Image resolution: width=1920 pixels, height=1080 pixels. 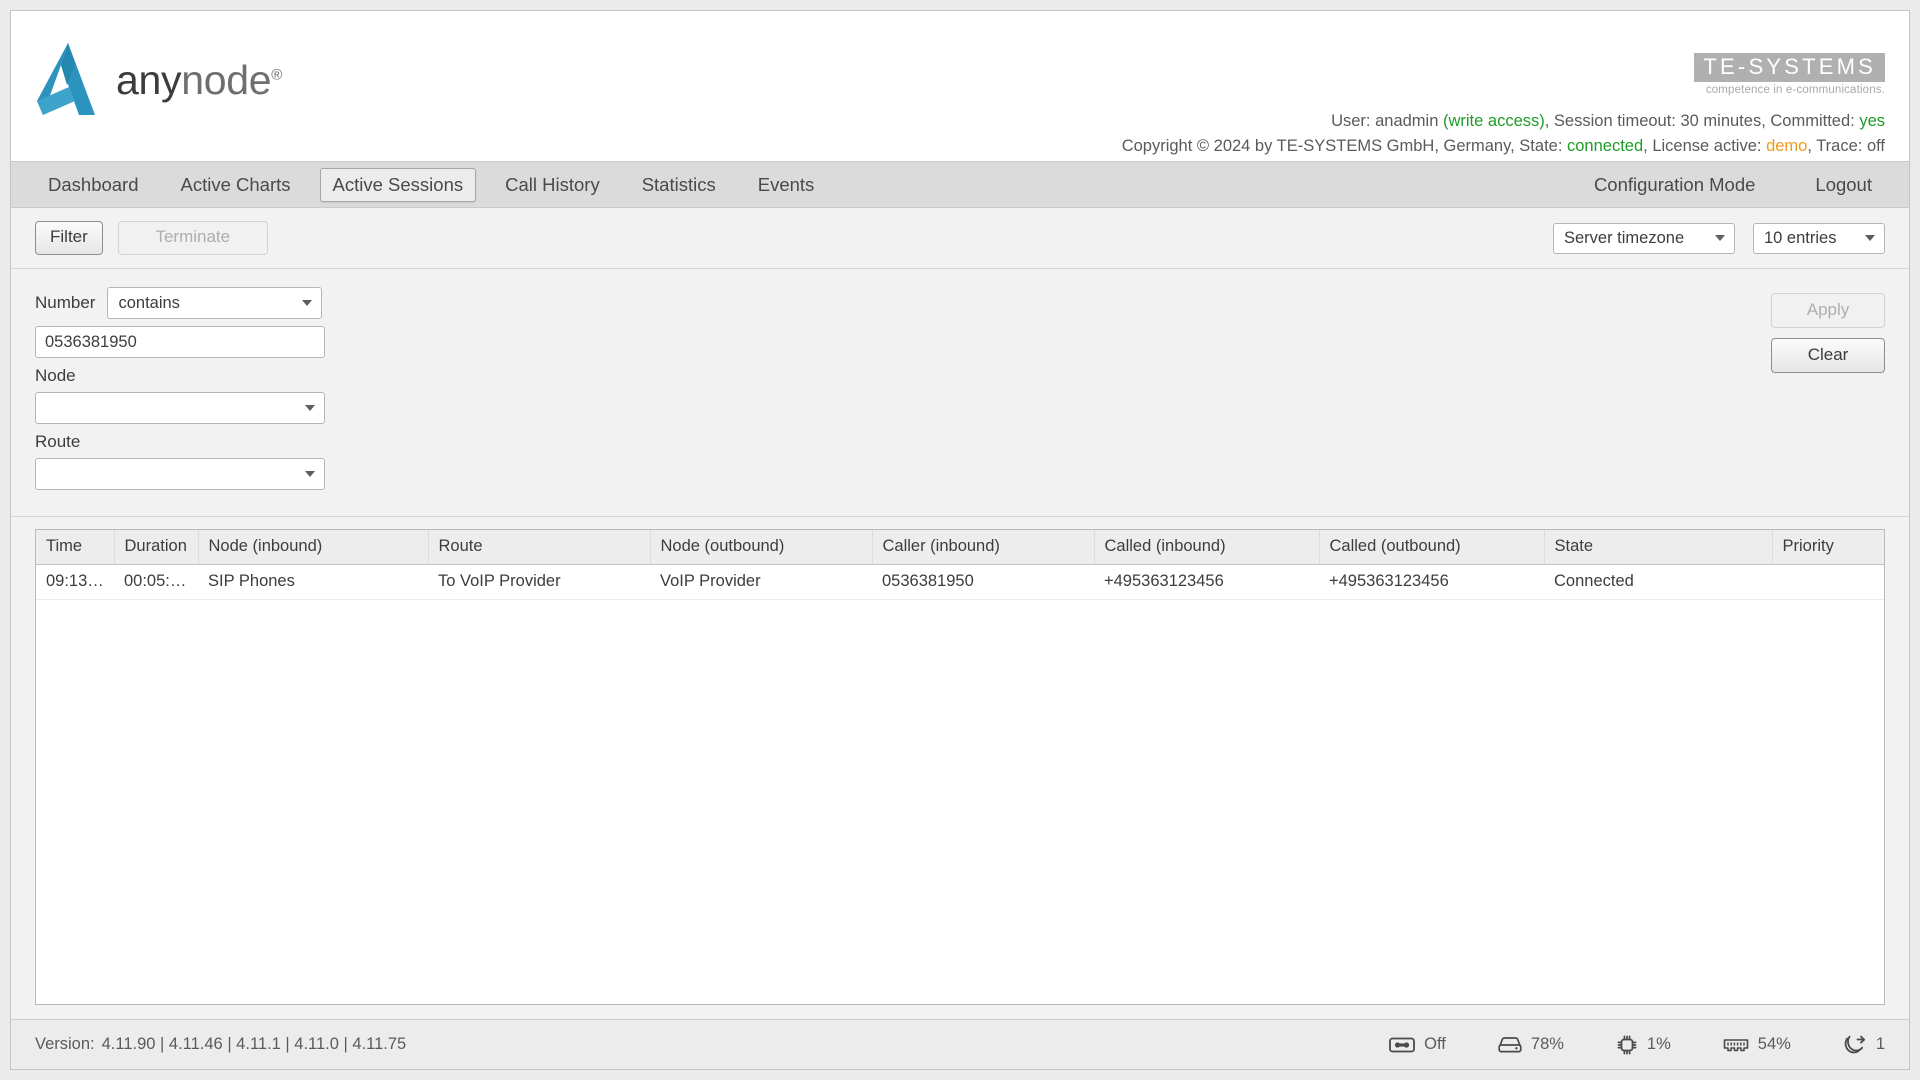 What do you see at coordinates (185, 388) in the screenshot?
I see `filter-fields: Number contains Node Route` at bounding box center [185, 388].